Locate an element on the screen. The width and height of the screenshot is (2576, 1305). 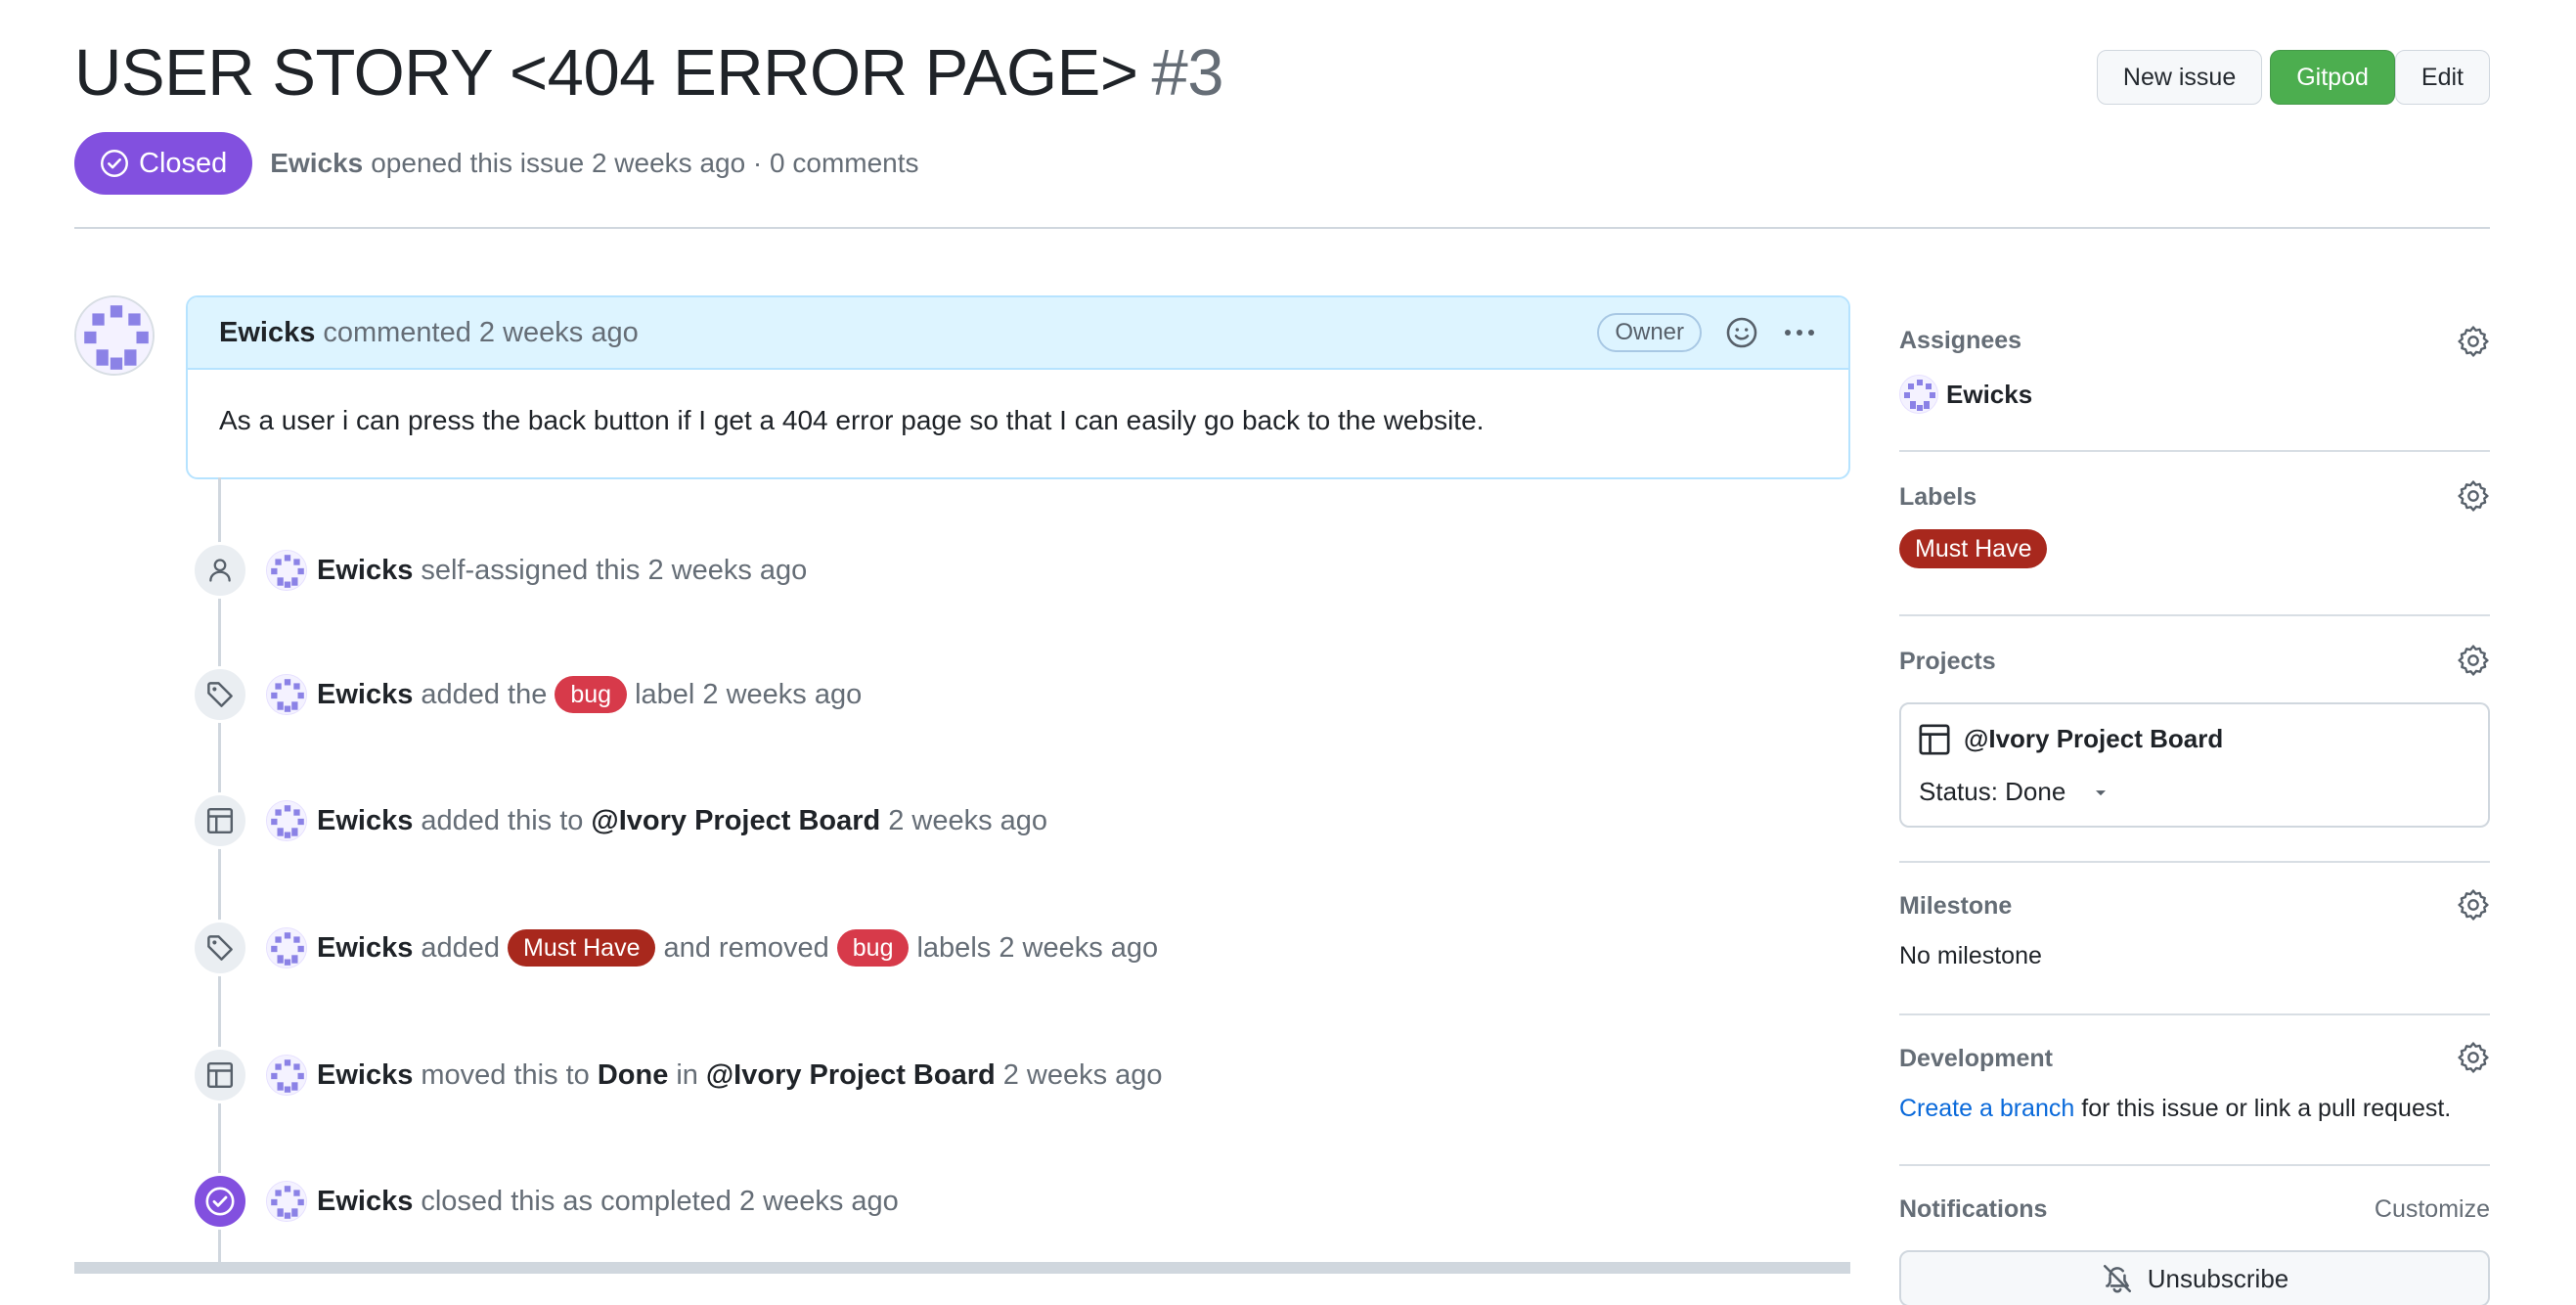
issue-title: USER STORY <404 ERROR PAGE> #3 is located at coordinates (649, 73).